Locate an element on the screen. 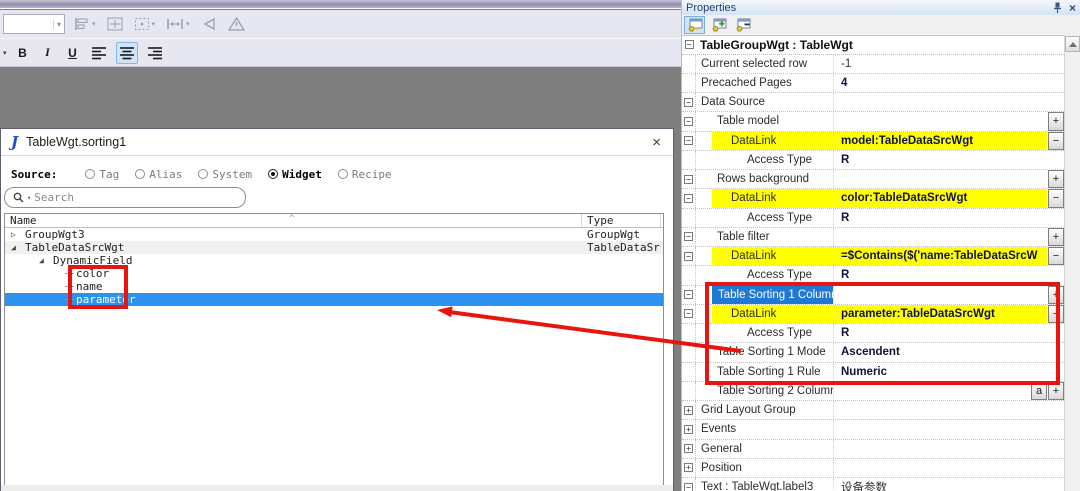 This screenshot has width=1080, height=491. close-icon: × is located at coordinates (1072, 8).